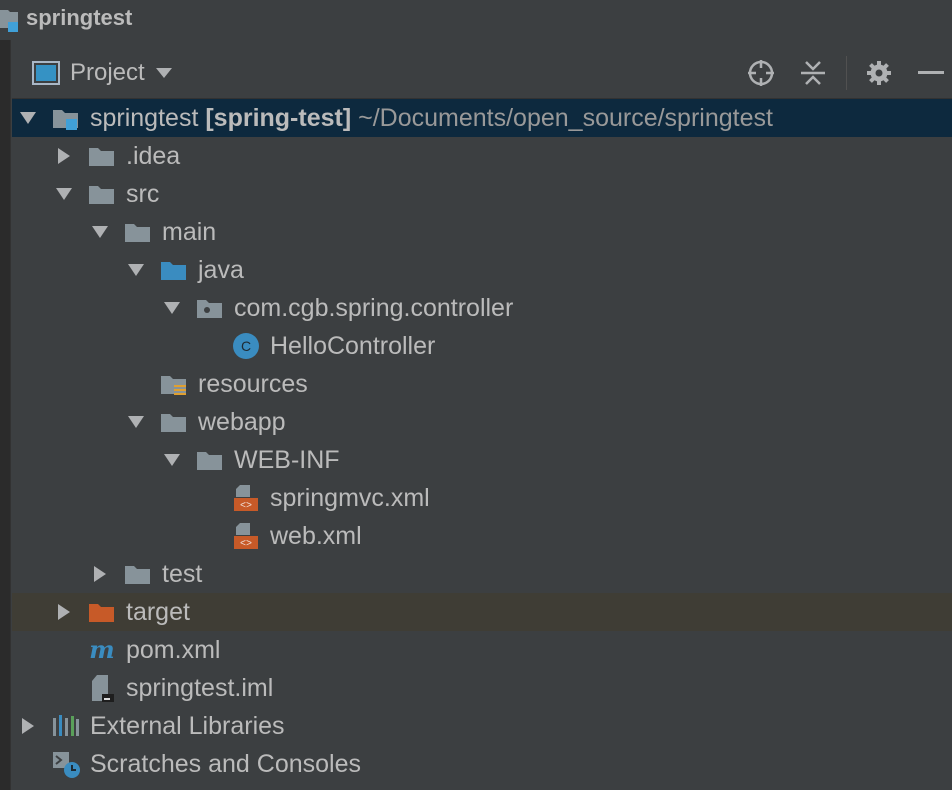 The image size is (952, 790). What do you see at coordinates (374, 308) in the screenshot?
I see `tree-item-label: com.cgb.spring.controller` at bounding box center [374, 308].